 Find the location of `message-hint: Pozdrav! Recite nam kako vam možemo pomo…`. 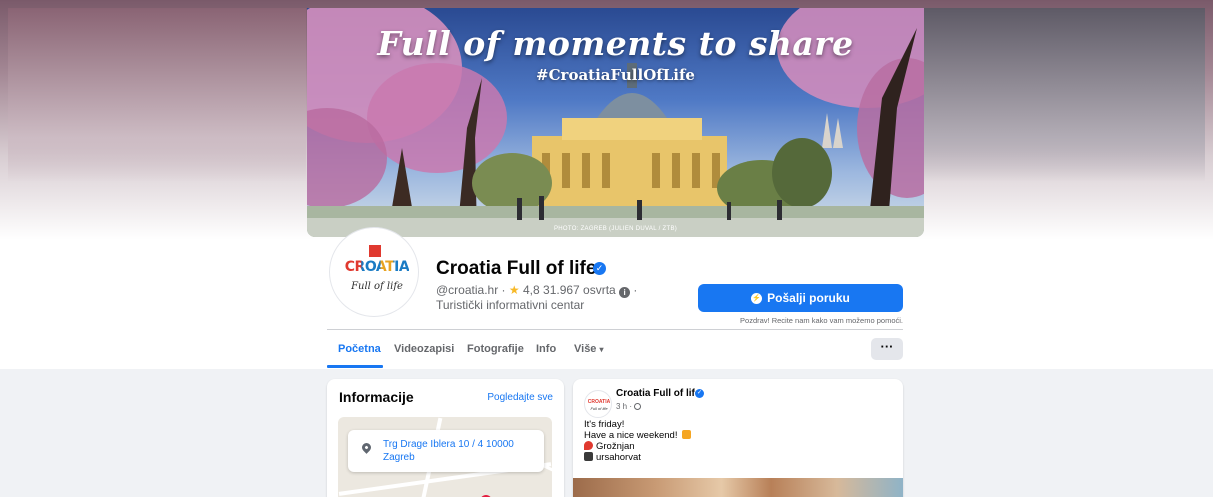

message-hint: Pozdrav! Recite nam kako vam možemo pomo… is located at coordinates (821, 320).